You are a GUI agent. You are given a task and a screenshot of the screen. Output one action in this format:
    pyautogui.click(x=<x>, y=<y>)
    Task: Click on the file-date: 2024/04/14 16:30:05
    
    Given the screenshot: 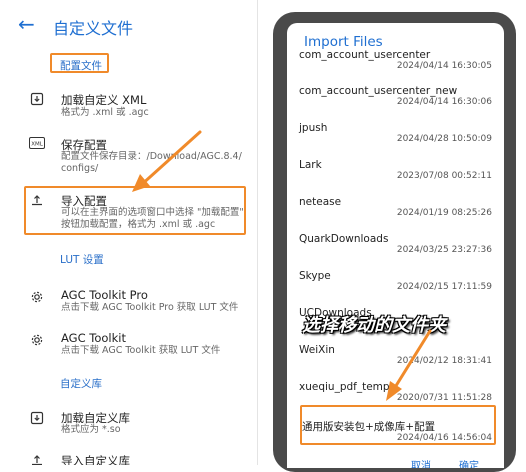 What is the action you would take?
    pyautogui.click(x=444, y=66)
    